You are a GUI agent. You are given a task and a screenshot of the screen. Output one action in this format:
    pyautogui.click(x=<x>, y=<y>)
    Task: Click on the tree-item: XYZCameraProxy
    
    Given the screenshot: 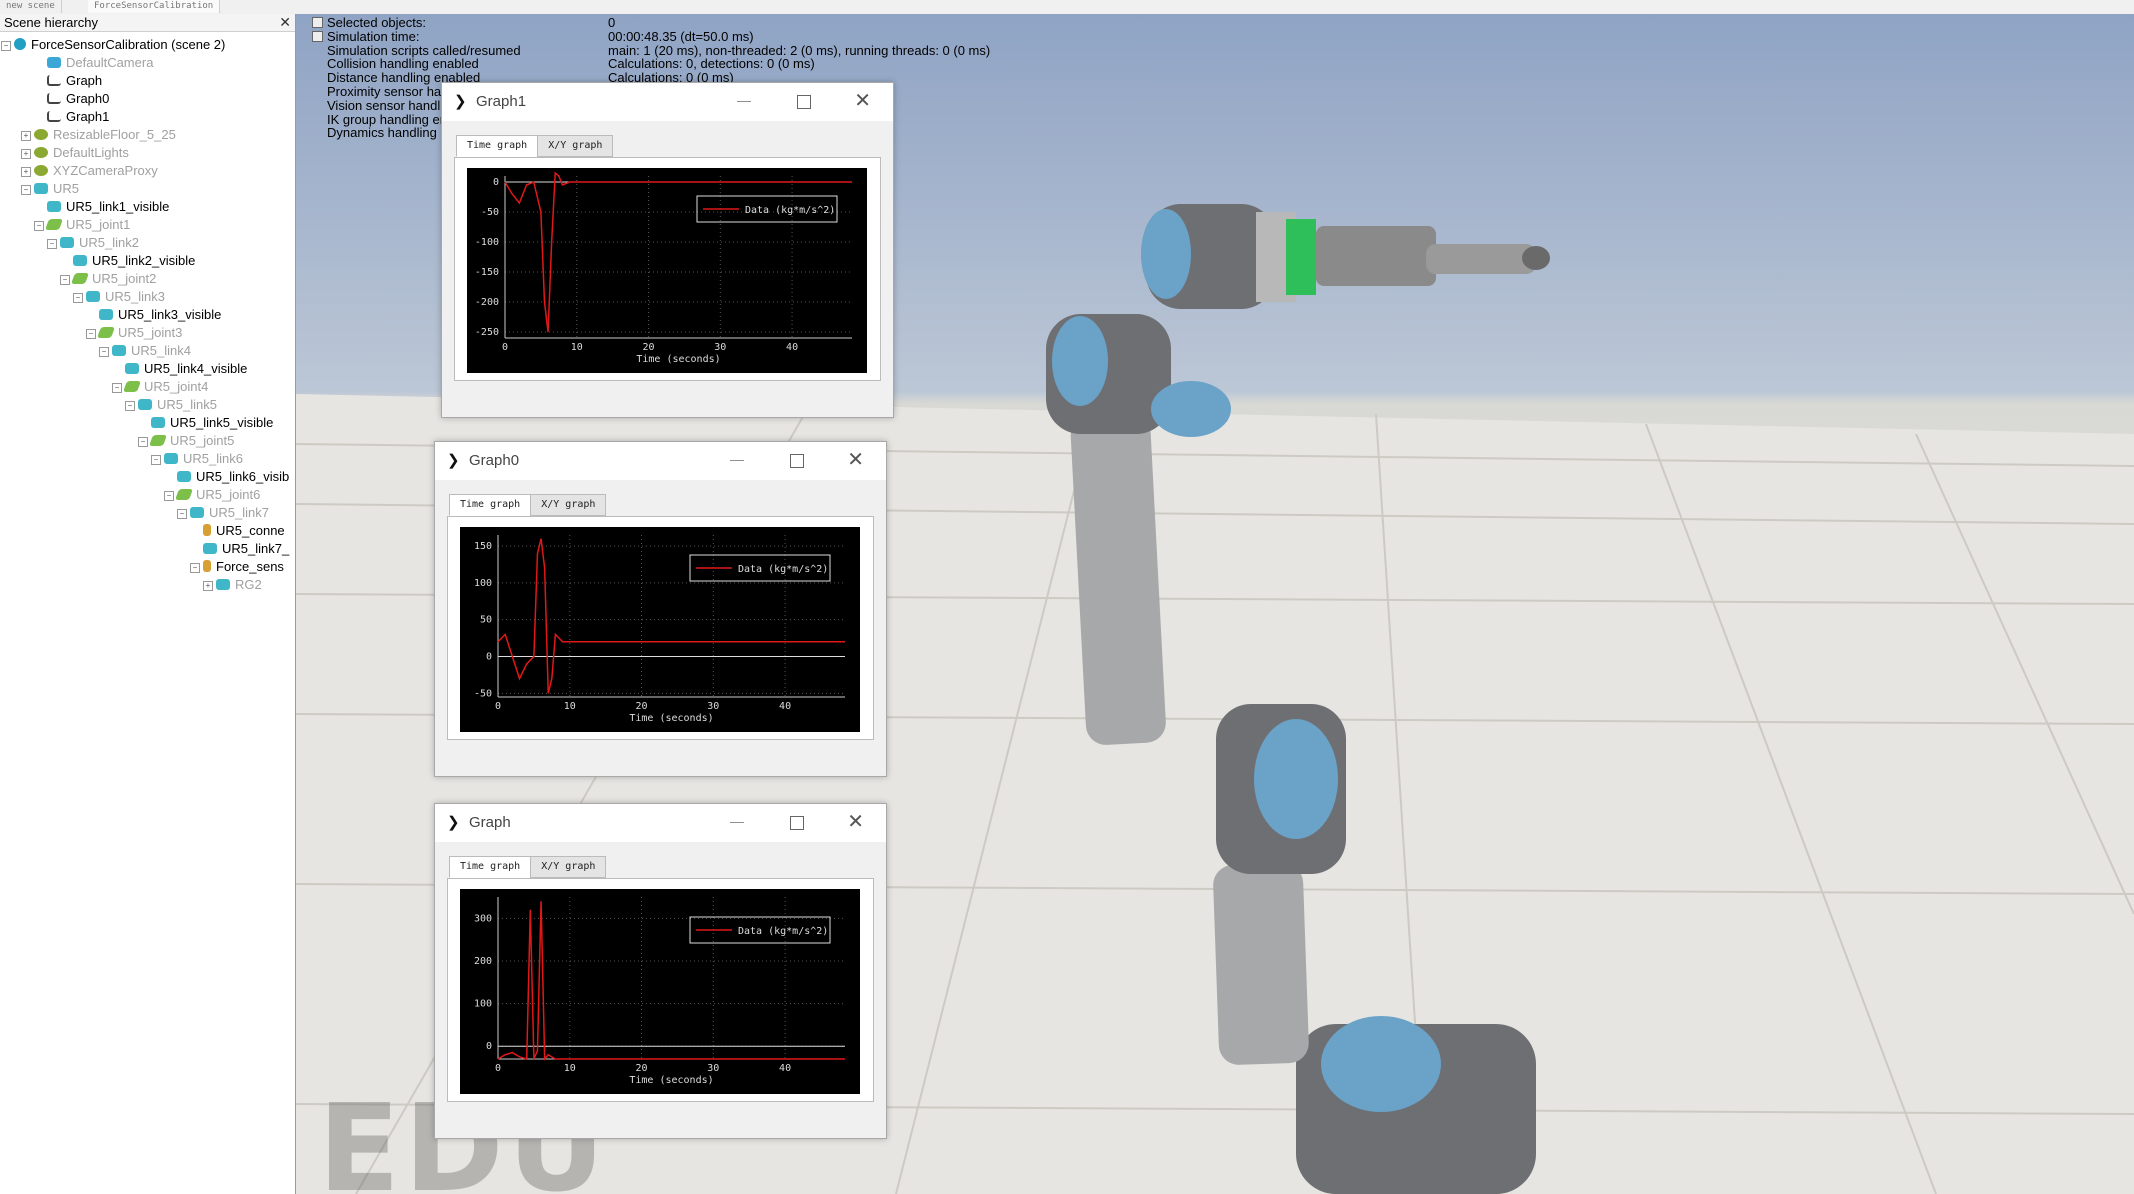 What is the action you would take?
    pyautogui.click(x=96, y=171)
    